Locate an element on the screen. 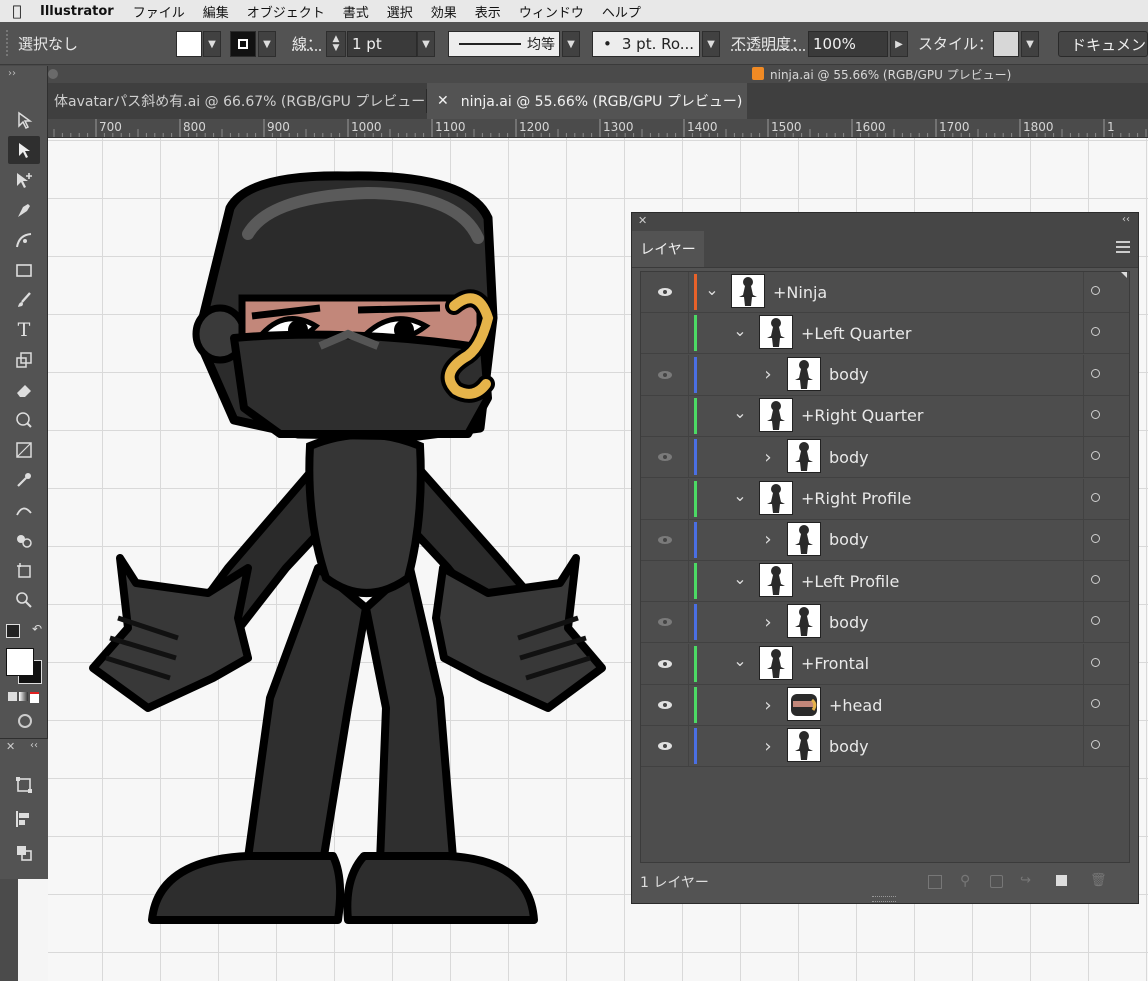 Image resolution: width=1148 pixels, height=981 pixels. stroke-profile-select: 均等 is located at coordinates (504, 44).